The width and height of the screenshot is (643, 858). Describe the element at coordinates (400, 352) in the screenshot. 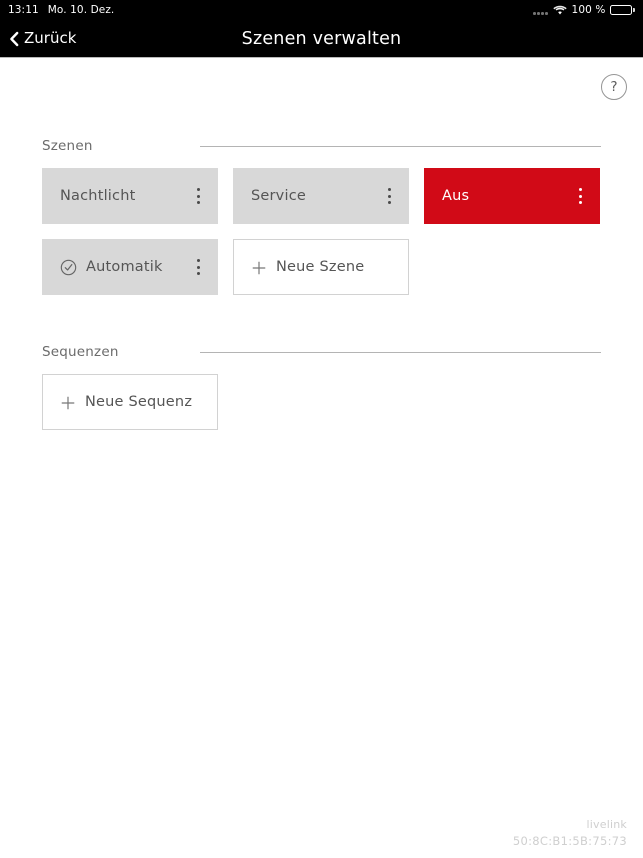

I see `section-divider-sequenzen` at that location.